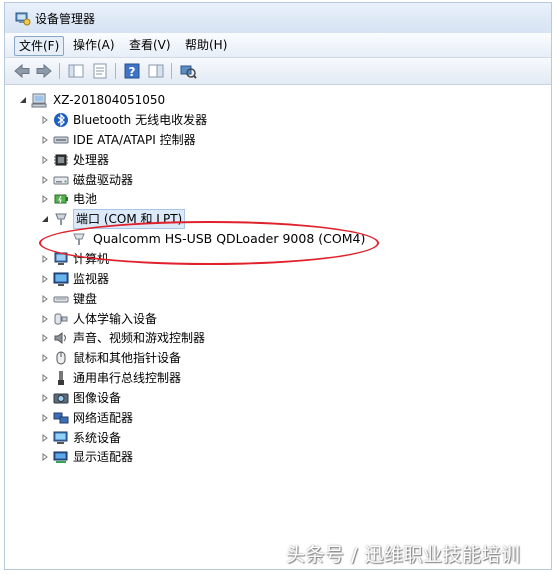 Image resolution: width=558 pixels, height=574 pixels. What do you see at coordinates (251, 378) in the screenshot?
I see `tree-category-item: 通用串行总线控制器` at bounding box center [251, 378].